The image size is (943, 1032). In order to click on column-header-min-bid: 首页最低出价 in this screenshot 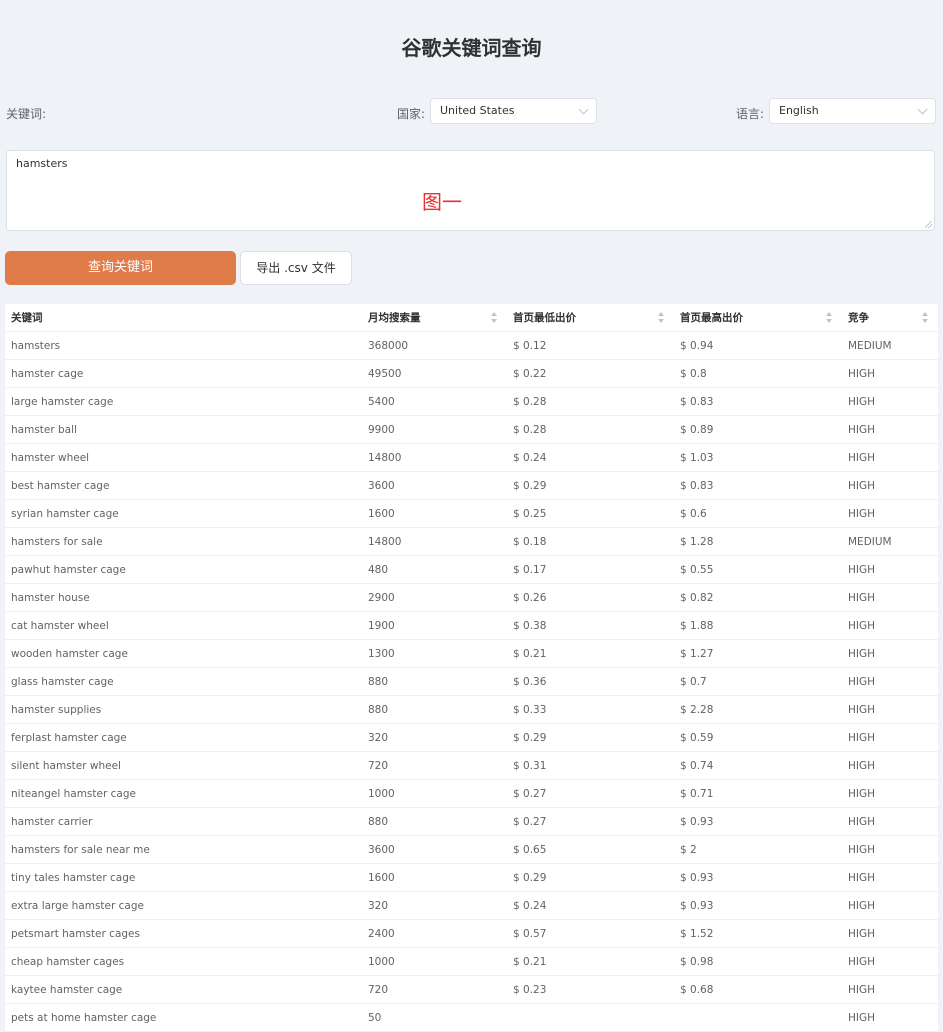, I will do `click(590, 318)`.